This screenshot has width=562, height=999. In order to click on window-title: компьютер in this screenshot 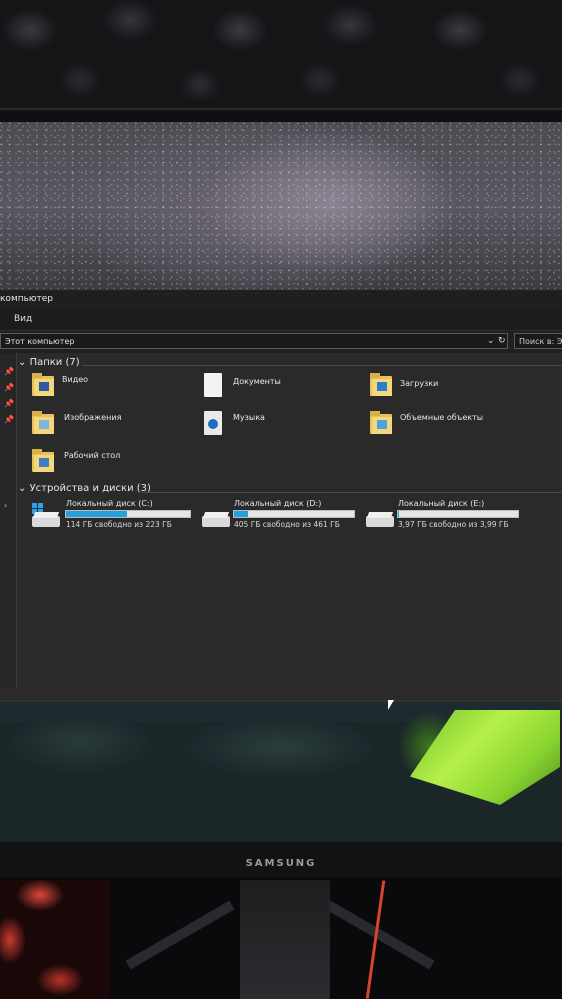, I will do `click(26, 299)`.